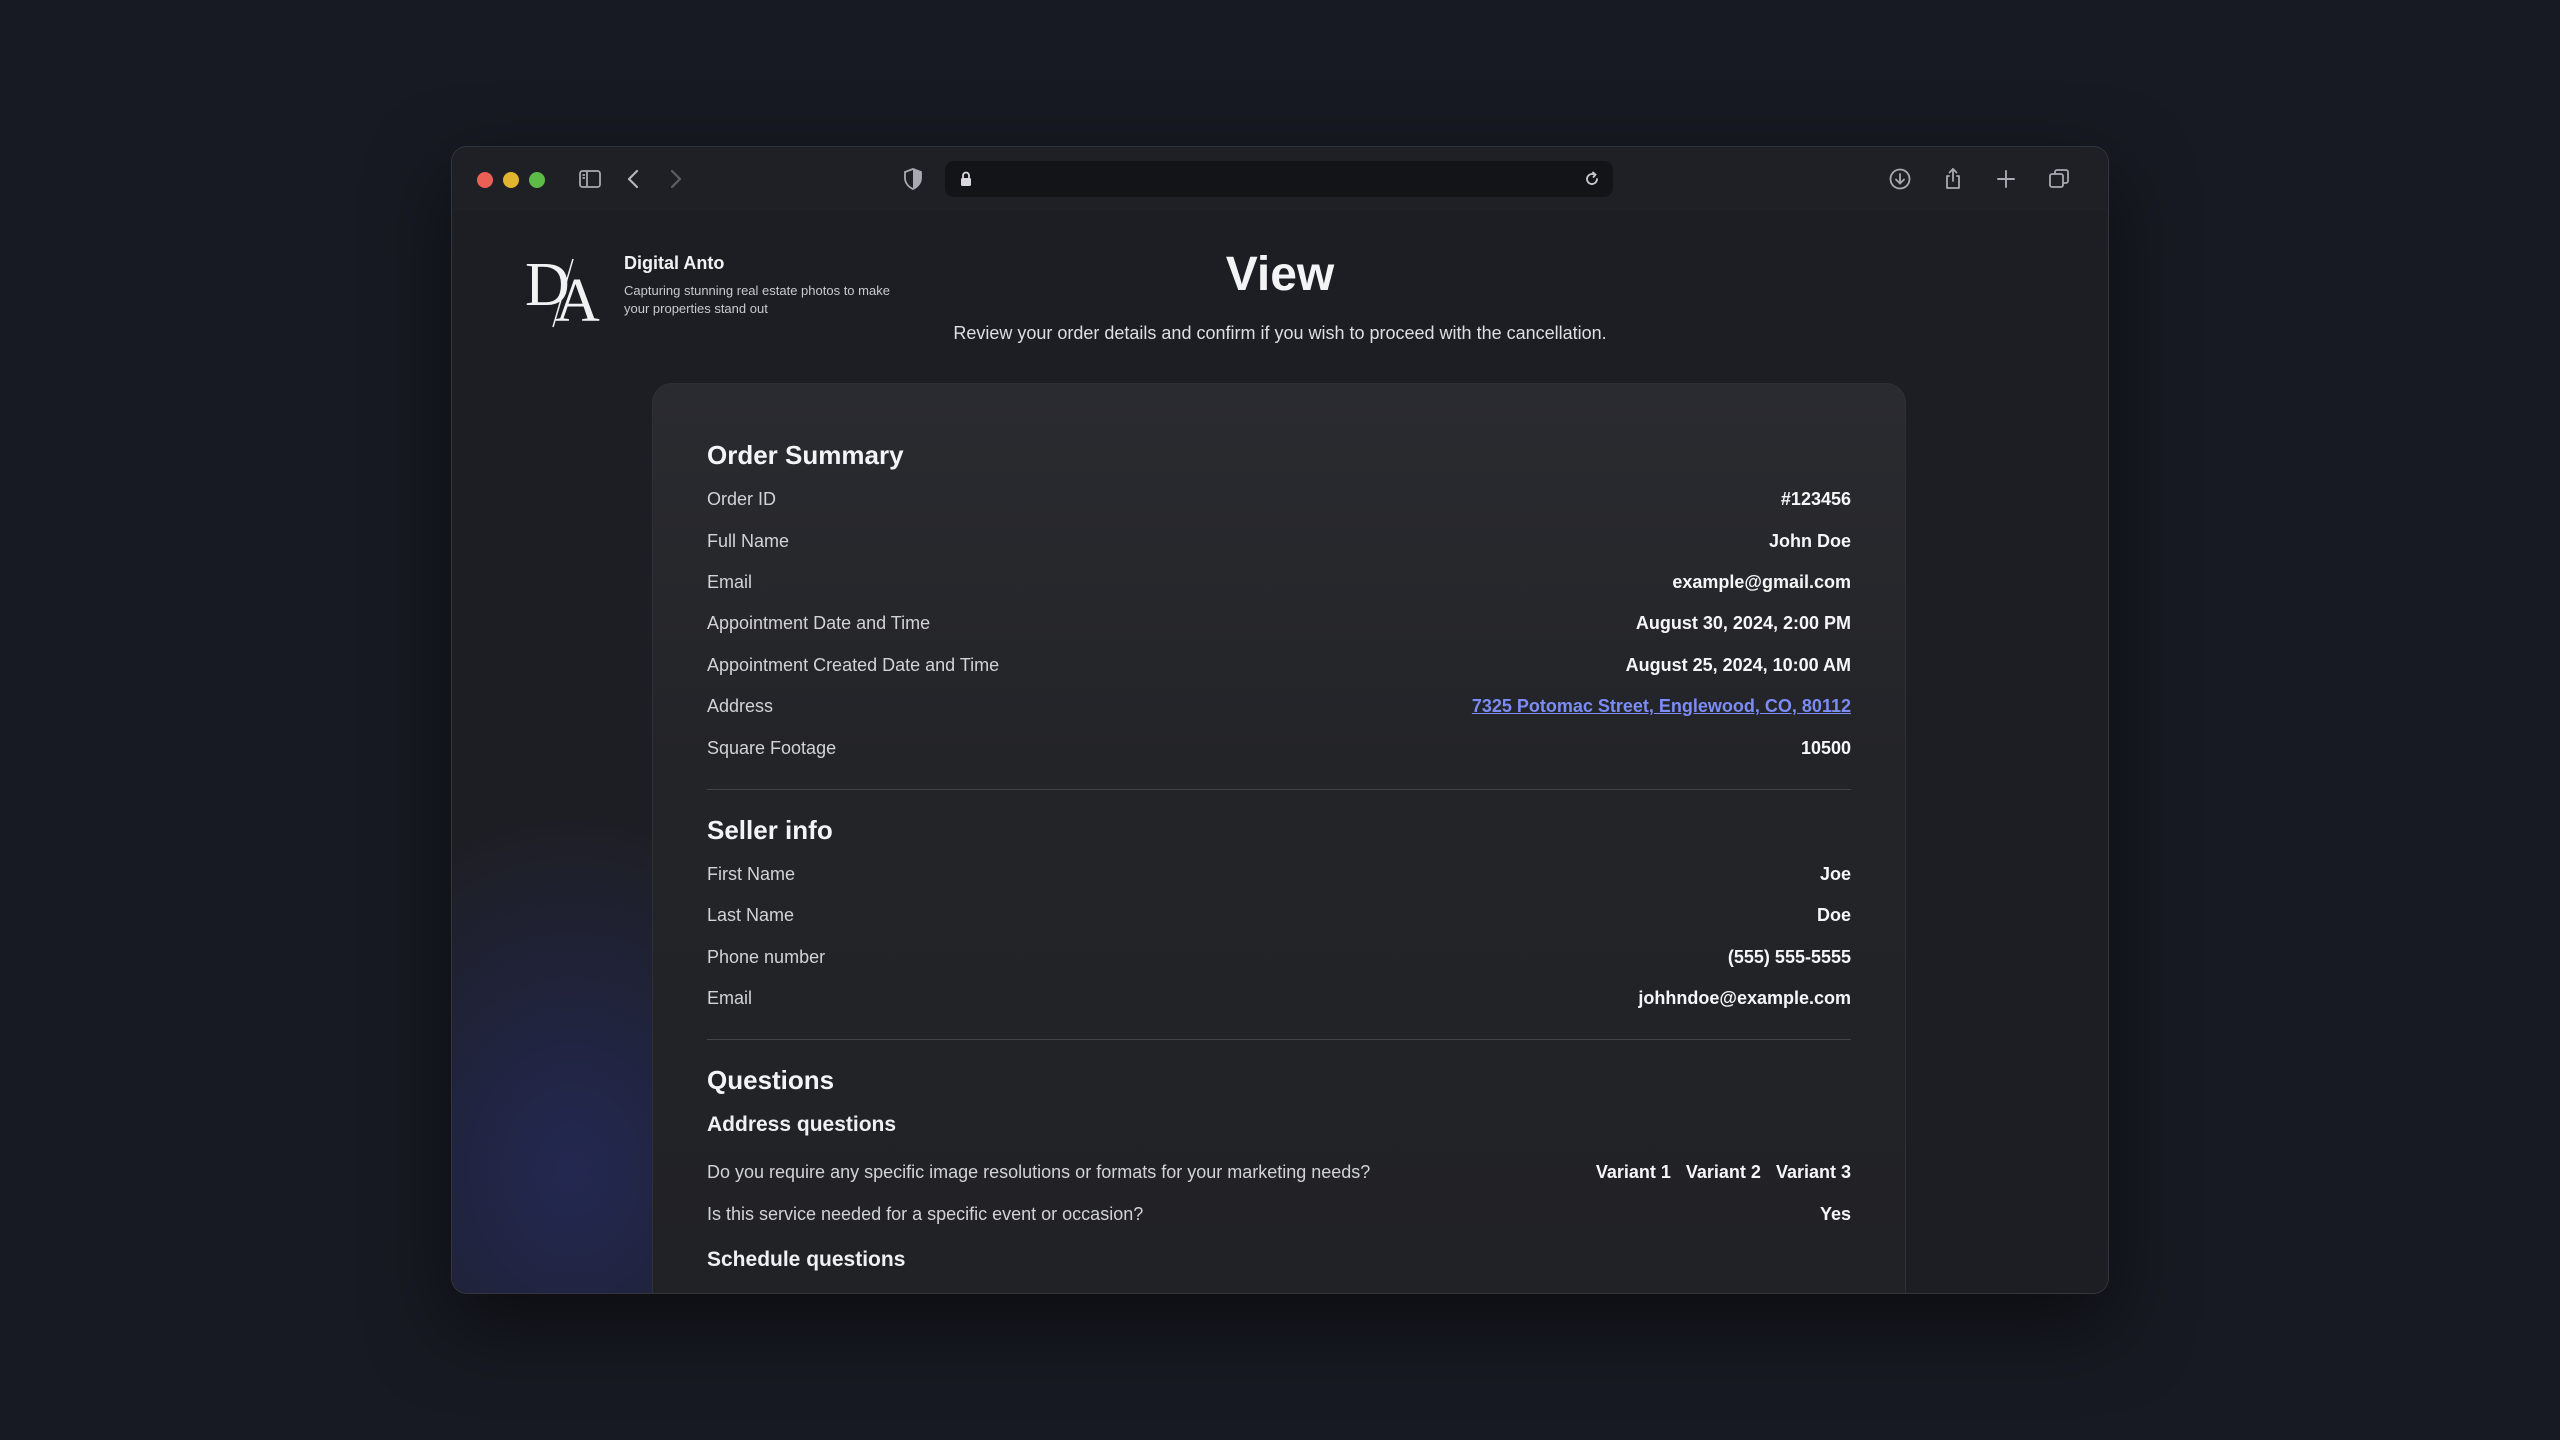  I want to click on question-answer-variants: Variant 1 Variant 2 Variant 3, so click(1718, 1172).